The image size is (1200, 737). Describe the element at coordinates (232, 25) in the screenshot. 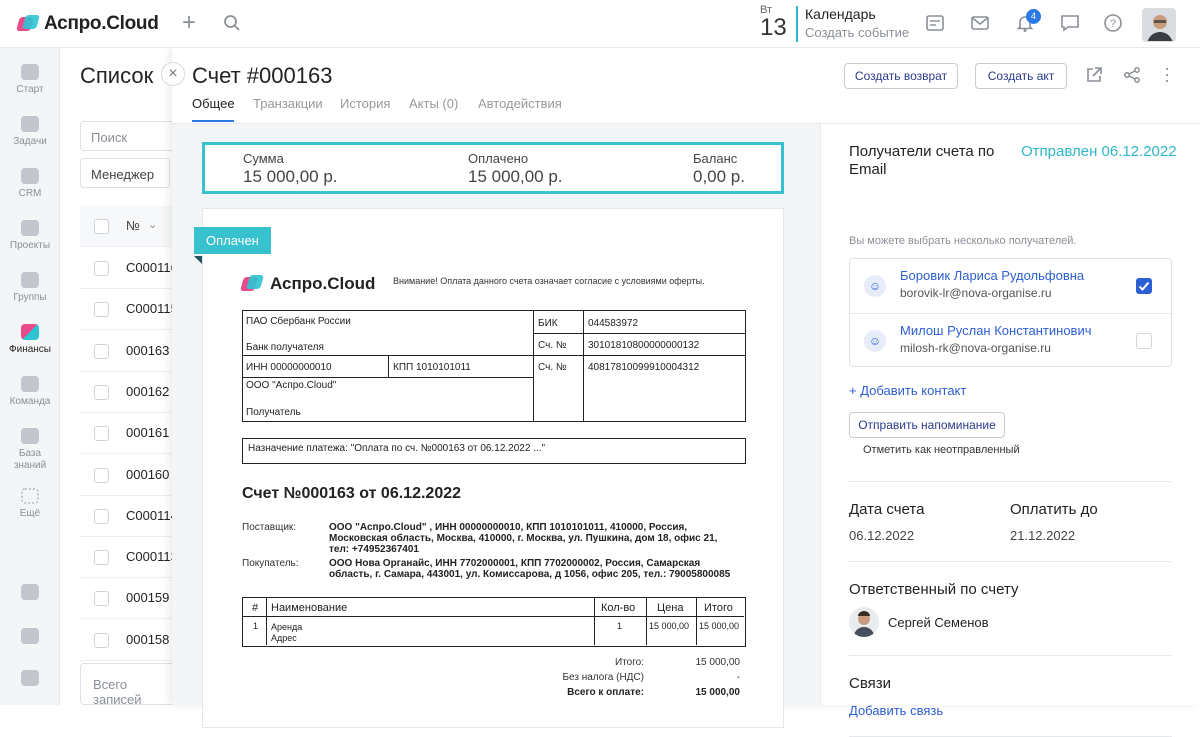

I see `search-icon` at that location.